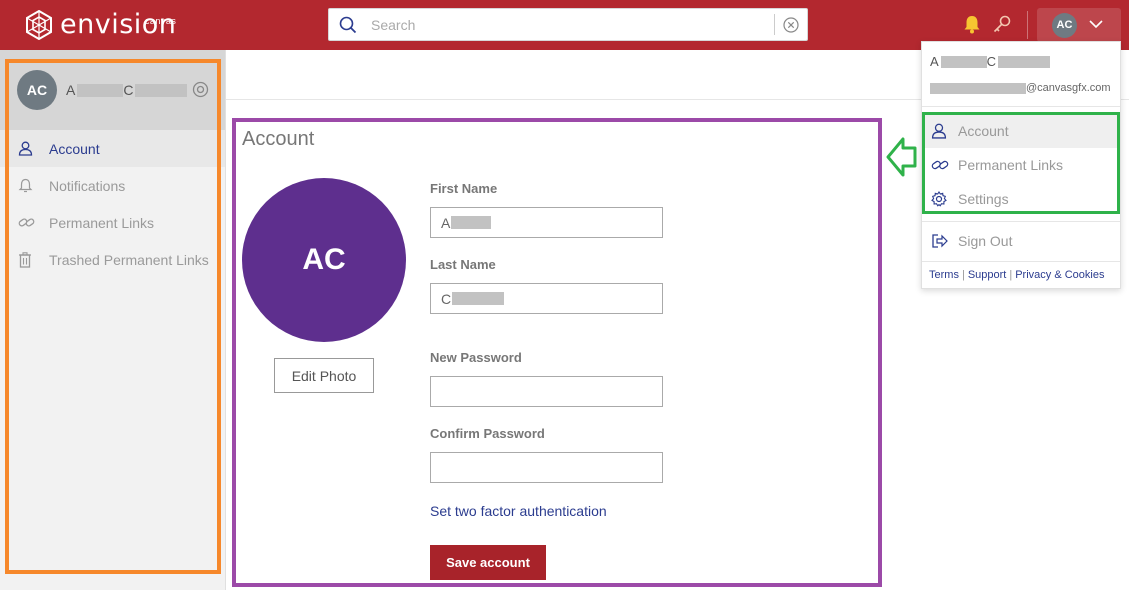 The image size is (1129, 590). I want to click on dropdown-user-email: @canvasgfx.com, so click(1020, 88).